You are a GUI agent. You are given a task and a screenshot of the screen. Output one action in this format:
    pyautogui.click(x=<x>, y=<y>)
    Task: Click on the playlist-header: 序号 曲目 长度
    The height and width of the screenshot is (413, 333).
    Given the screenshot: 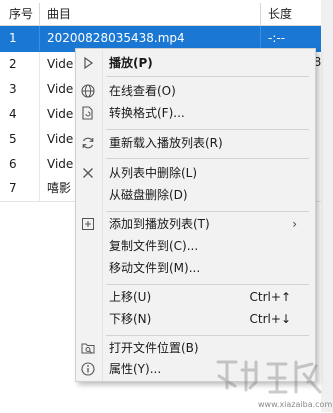 What is the action you would take?
    pyautogui.click(x=166, y=14)
    